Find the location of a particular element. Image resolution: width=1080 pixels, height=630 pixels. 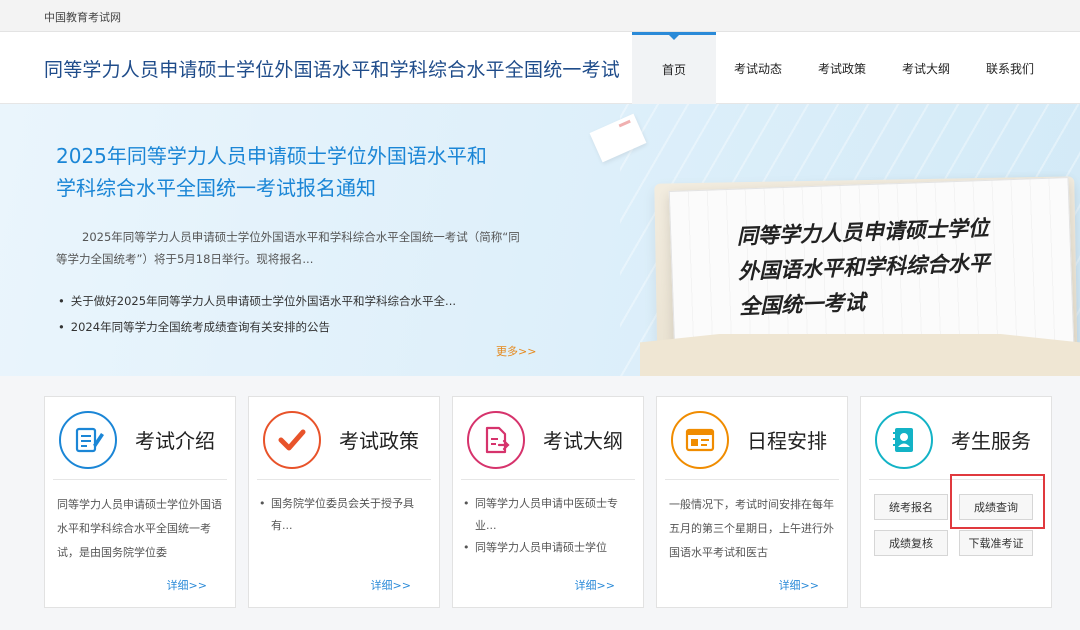

highlight-box is located at coordinates (997, 501).